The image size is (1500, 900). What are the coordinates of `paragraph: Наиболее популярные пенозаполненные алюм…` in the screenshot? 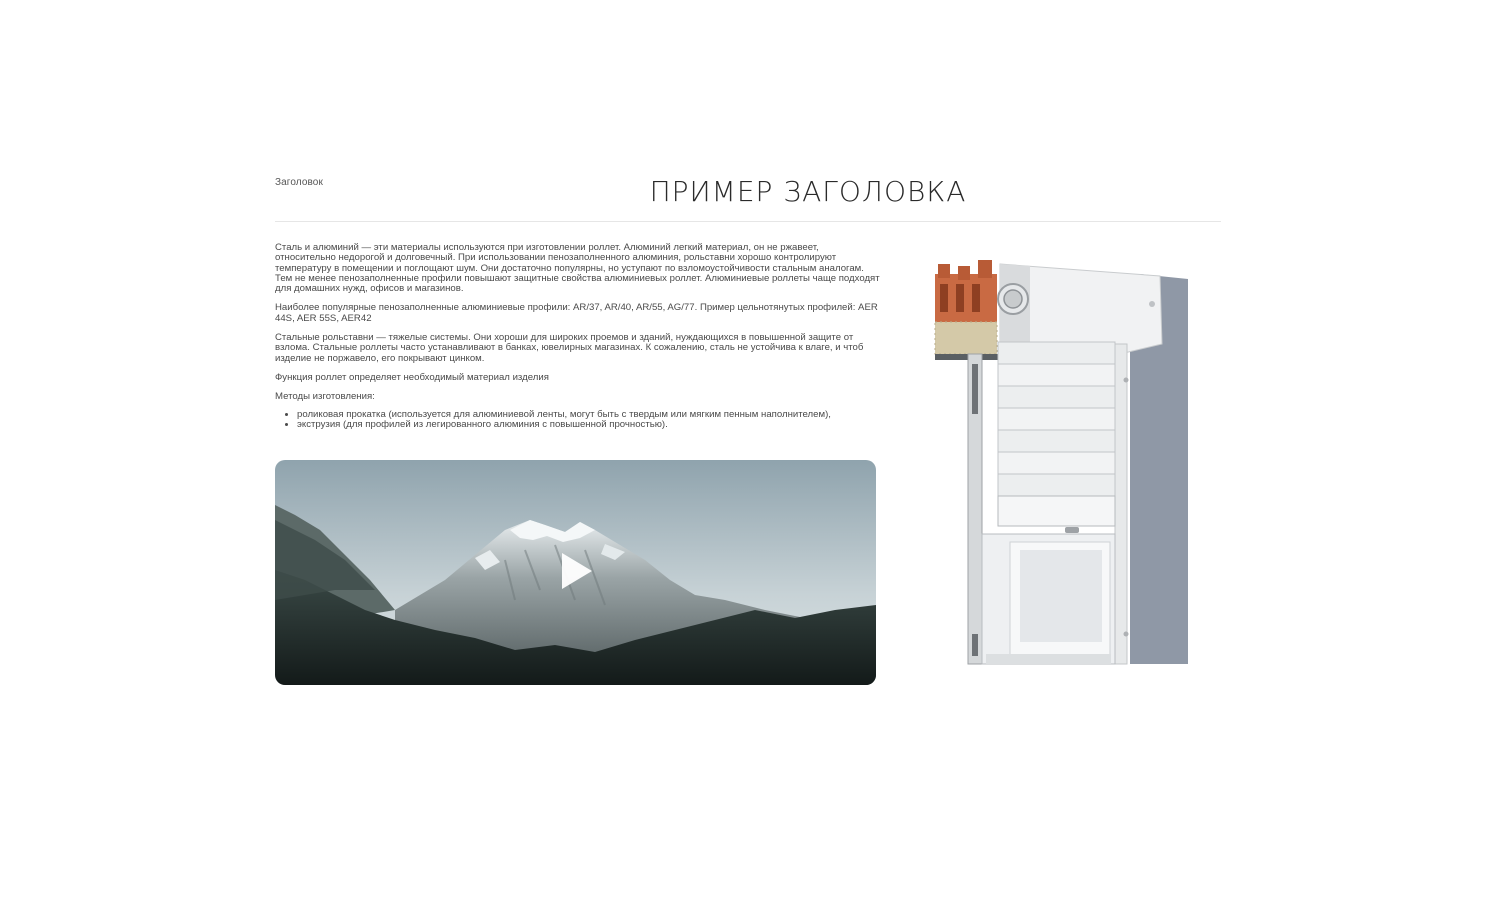 It's located at (576, 313).